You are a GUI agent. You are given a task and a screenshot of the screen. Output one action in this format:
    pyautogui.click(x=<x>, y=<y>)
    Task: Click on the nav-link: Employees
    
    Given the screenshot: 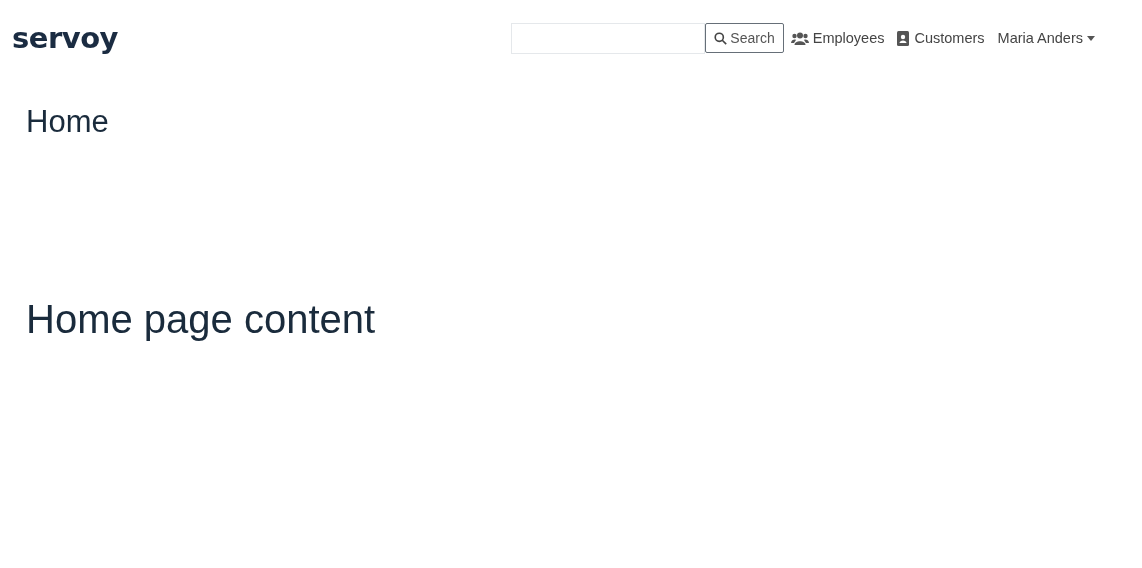 What is the action you would take?
    pyautogui.click(x=837, y=38)
    